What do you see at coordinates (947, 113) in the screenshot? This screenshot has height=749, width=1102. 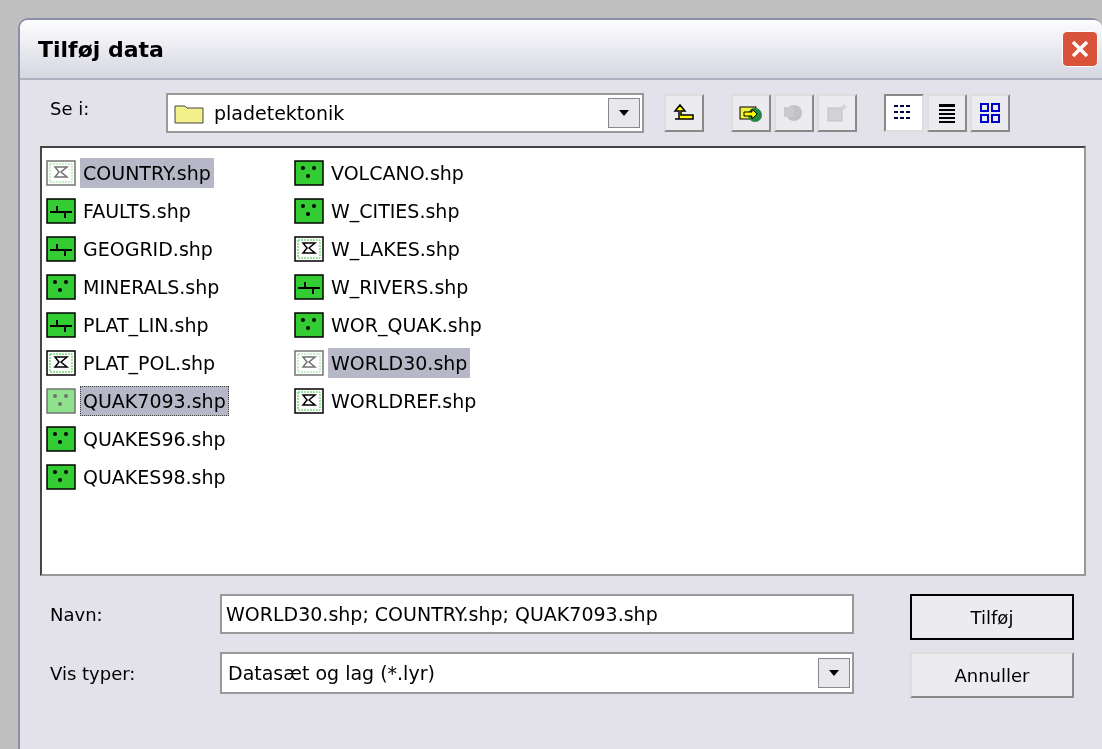 I see `details-view-button` at bounding box center [947, 113].